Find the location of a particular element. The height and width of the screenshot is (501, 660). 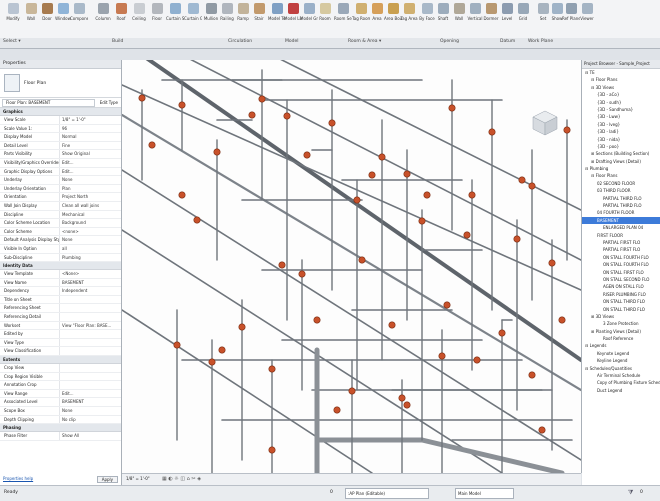

ribbon-button-column: Column is located at coordinates (103, 17).